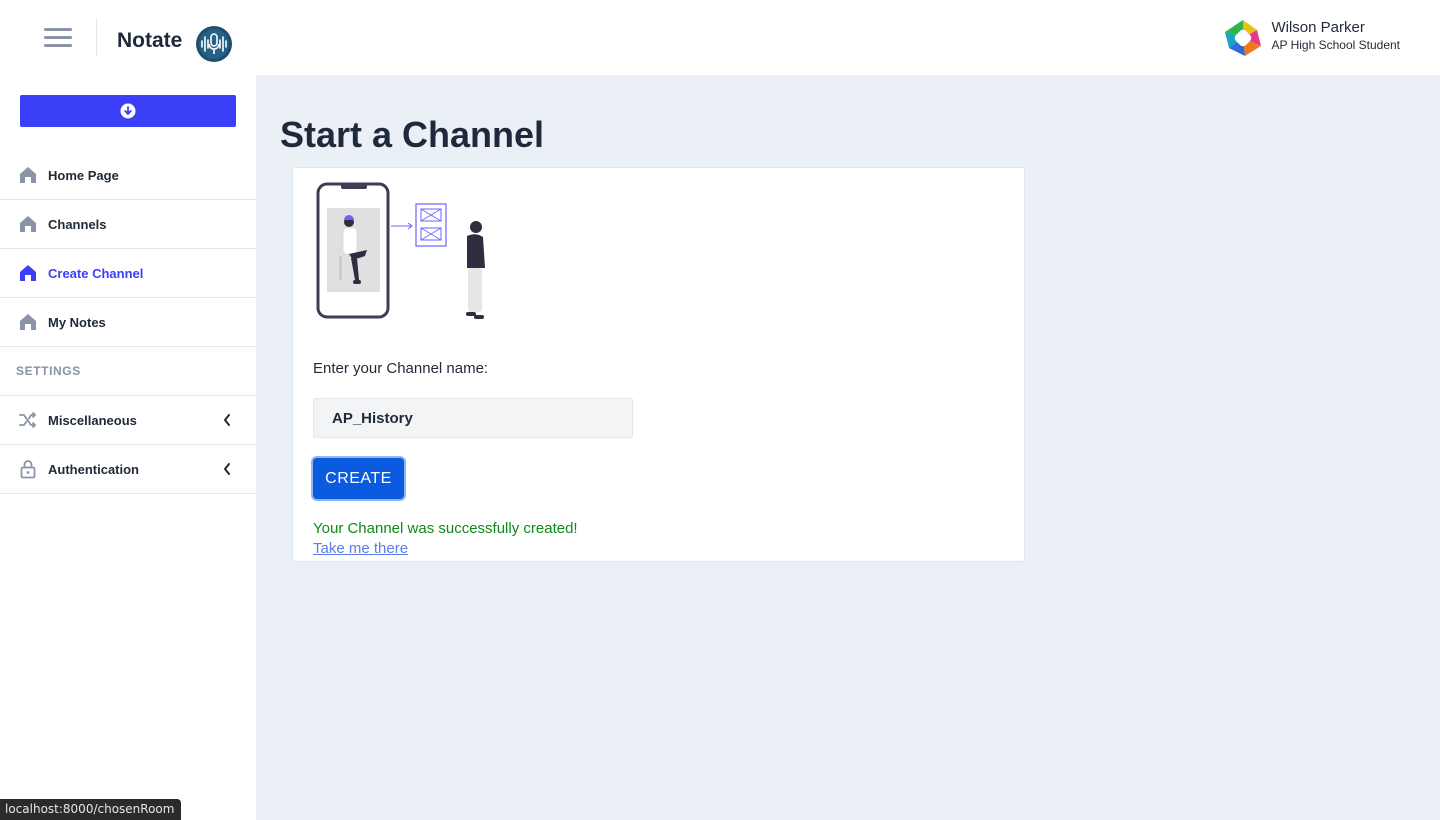 The width and height of the screenshot is (1440, 820). What do you see at coordinates (401, 368) in the screenshot?
I see `channel-name-label: Enter your Channel name:` at bounding box center [401, 368].